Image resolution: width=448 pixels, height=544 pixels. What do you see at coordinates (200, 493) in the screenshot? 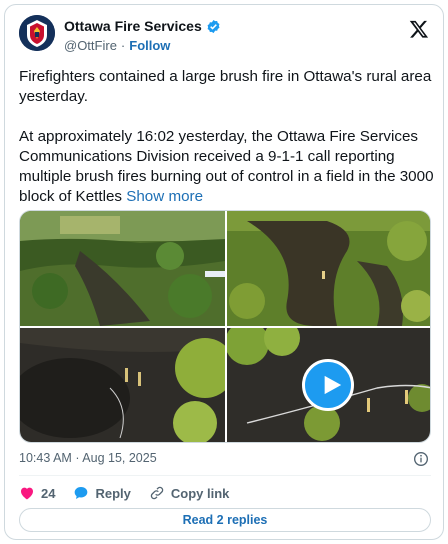
I see `copy-link-label: Copy link` at bounding box center [200, 493].